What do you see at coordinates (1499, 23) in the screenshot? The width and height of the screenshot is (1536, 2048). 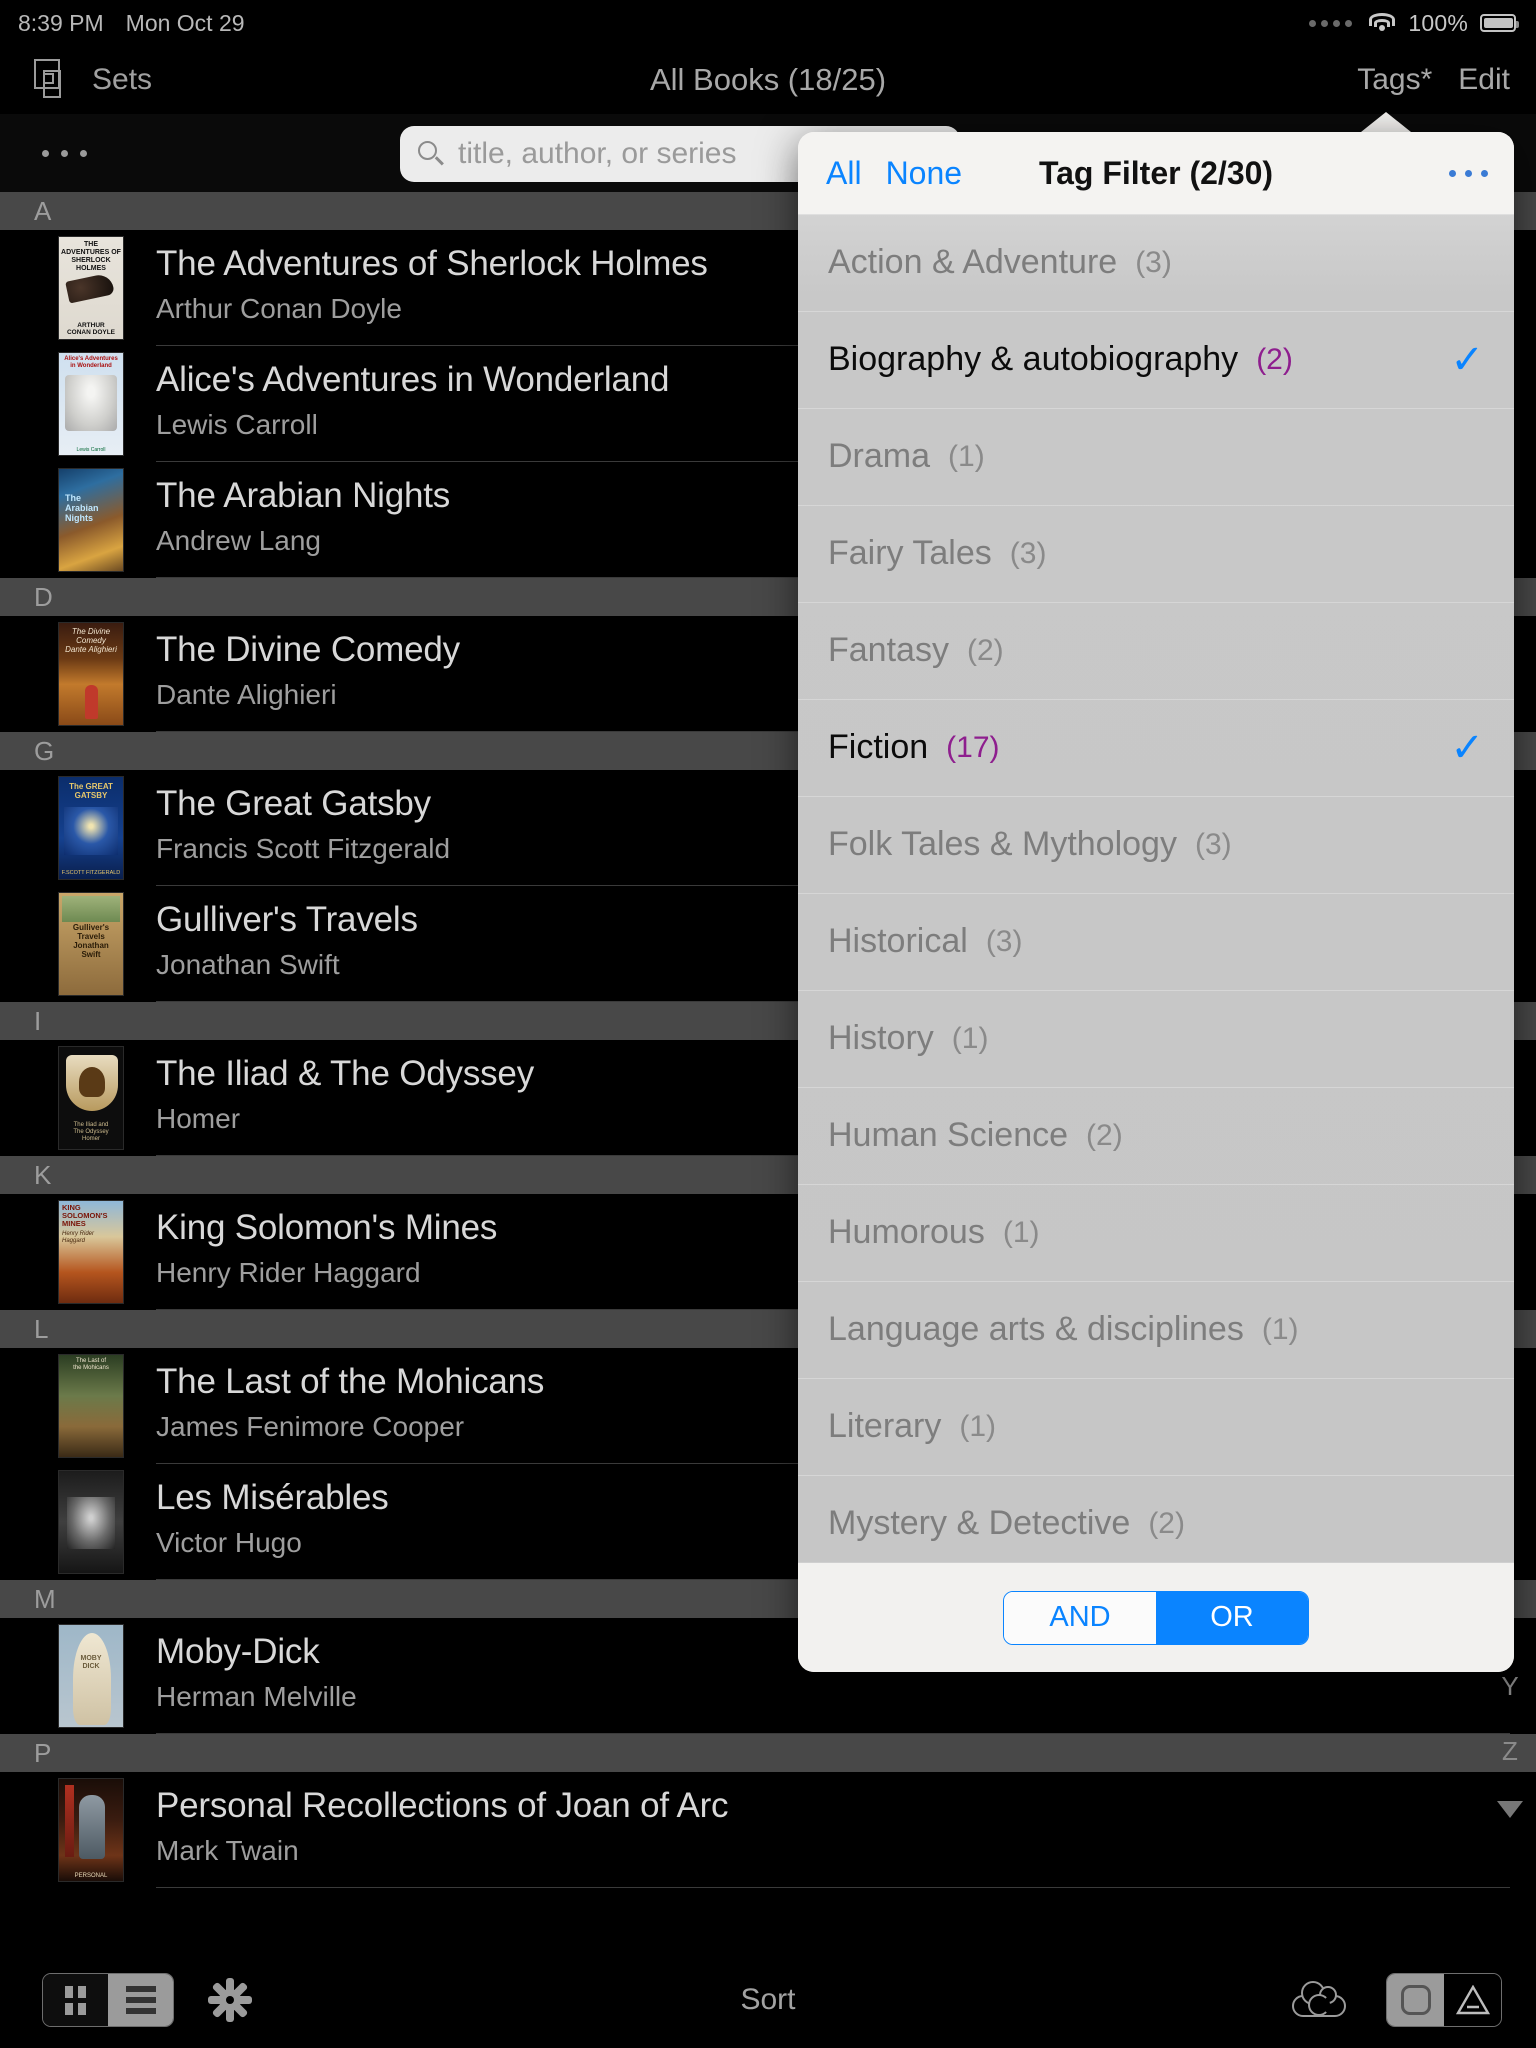 I see `battery-icon` at bounding box center [1499, 23].